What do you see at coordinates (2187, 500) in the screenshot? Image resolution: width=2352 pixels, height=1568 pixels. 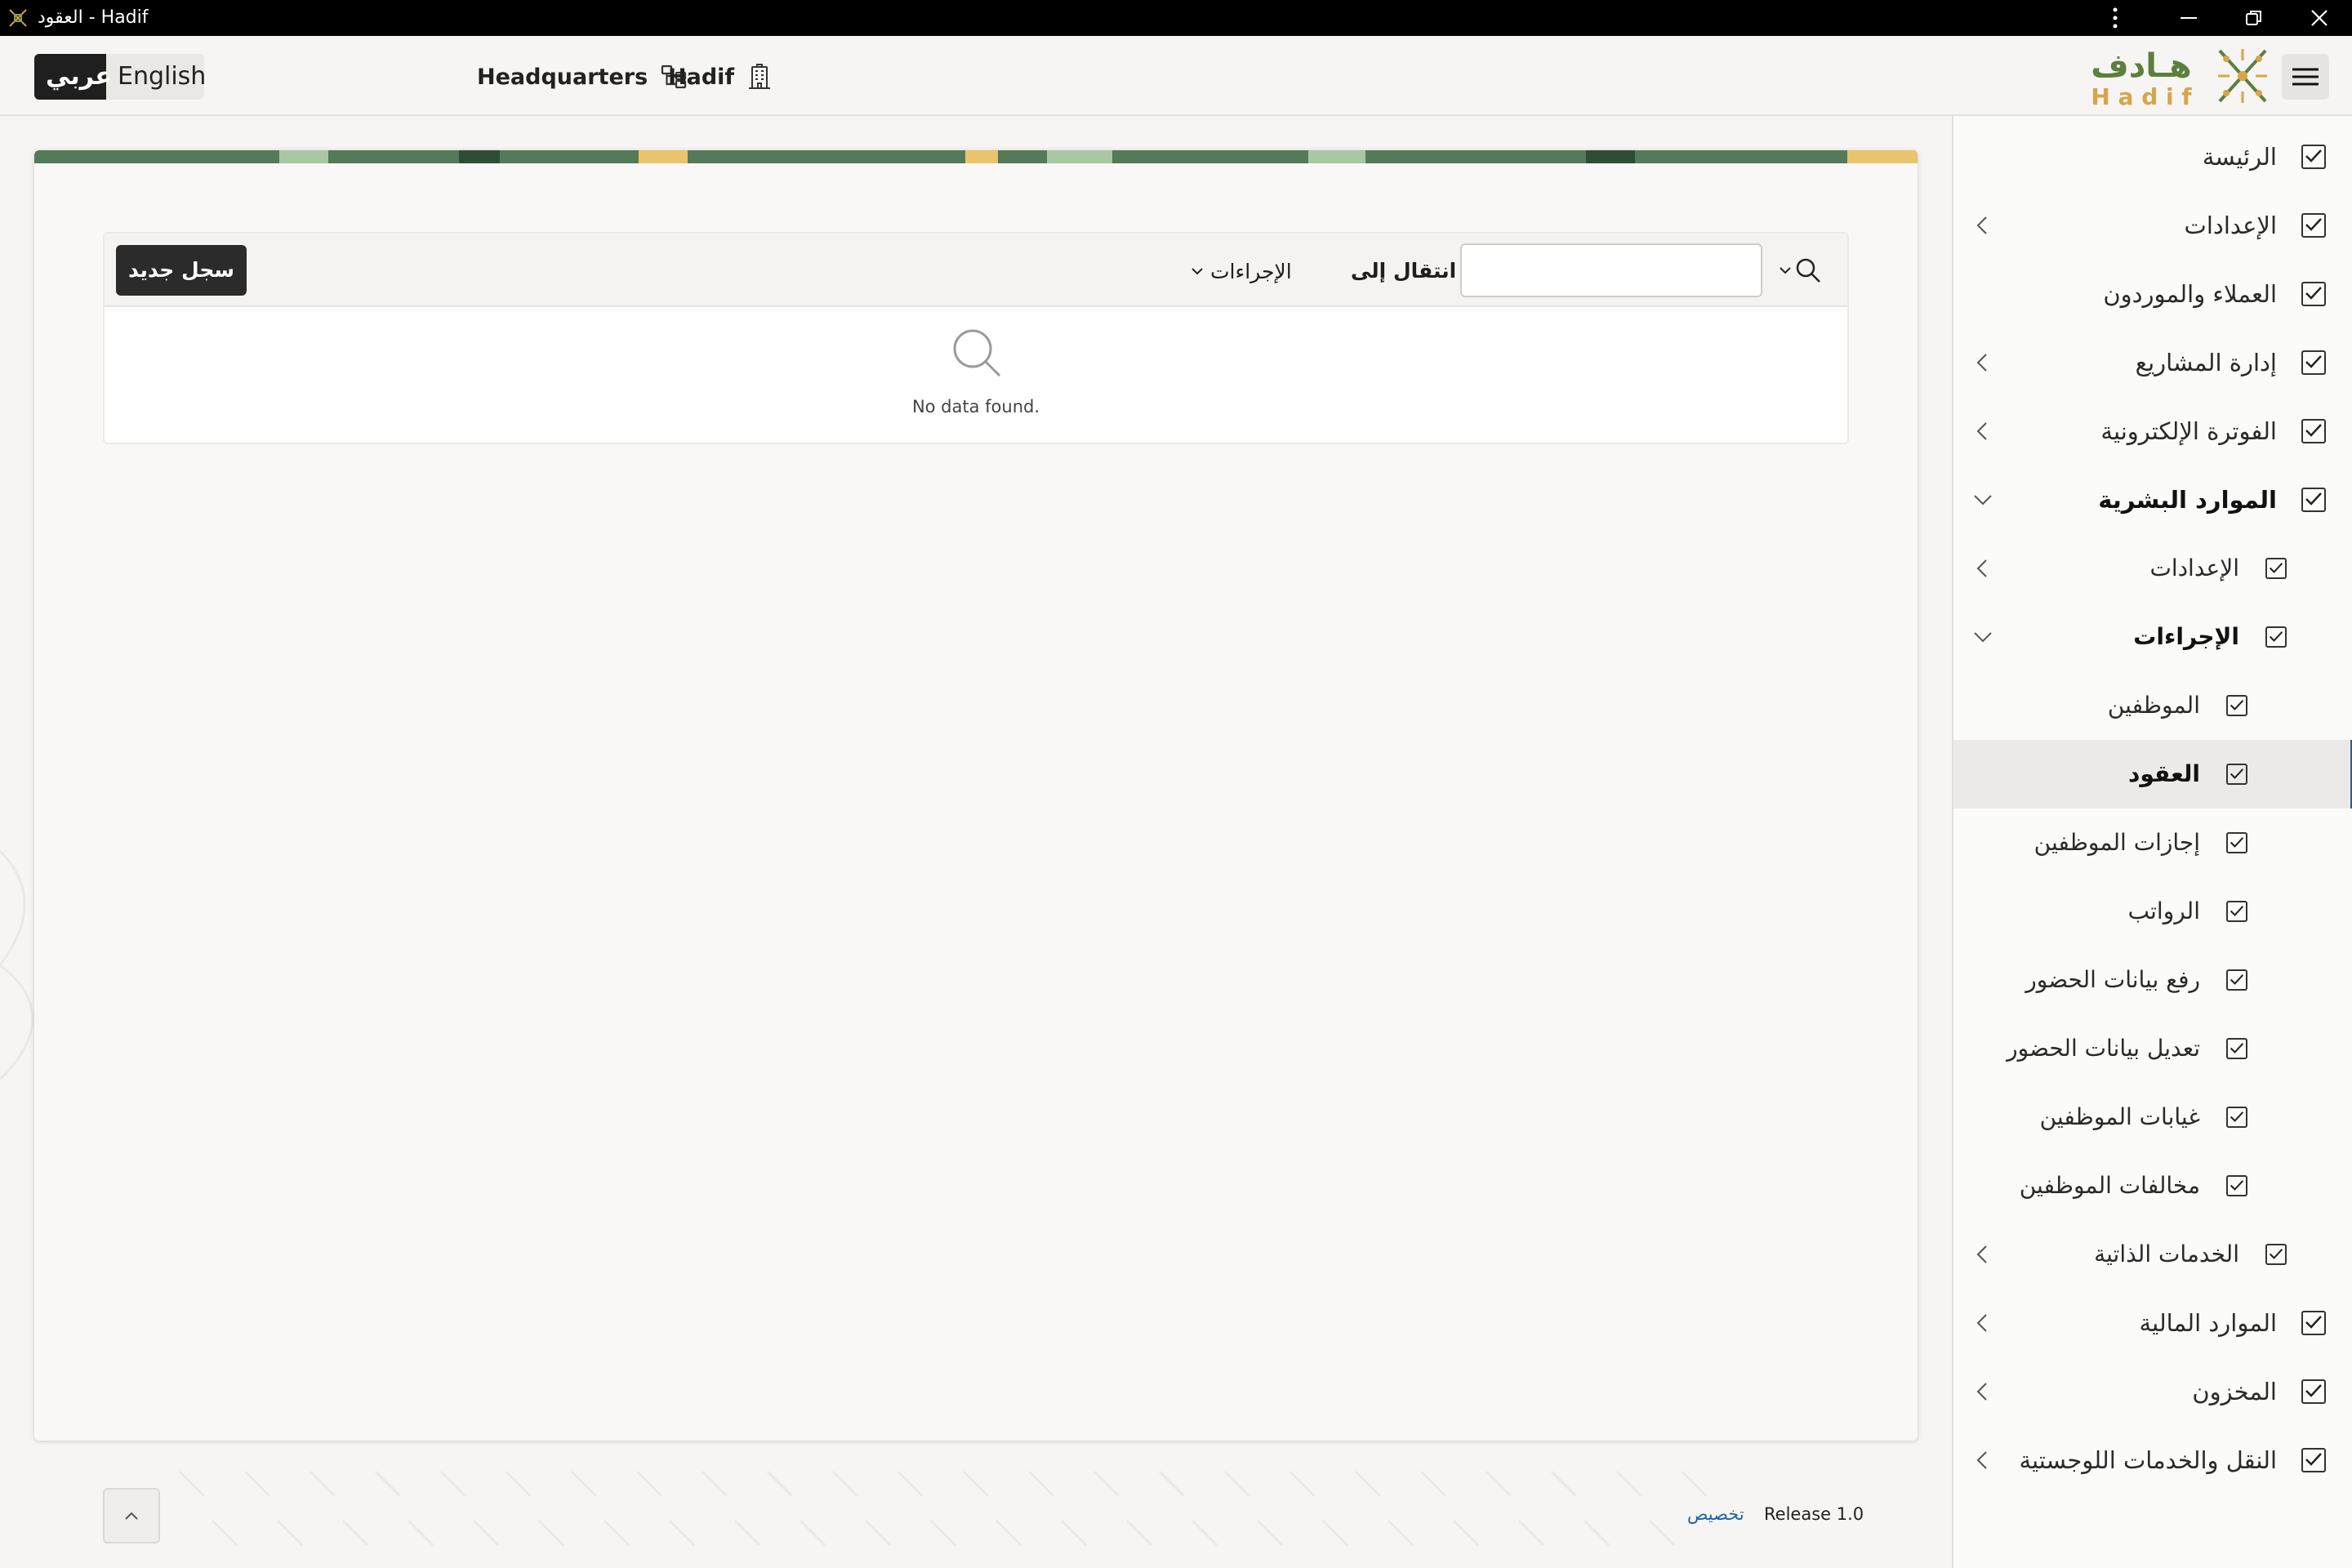 I see `sidebar-item-label: الموارد البشرية` at bounding box center [2187, 500].